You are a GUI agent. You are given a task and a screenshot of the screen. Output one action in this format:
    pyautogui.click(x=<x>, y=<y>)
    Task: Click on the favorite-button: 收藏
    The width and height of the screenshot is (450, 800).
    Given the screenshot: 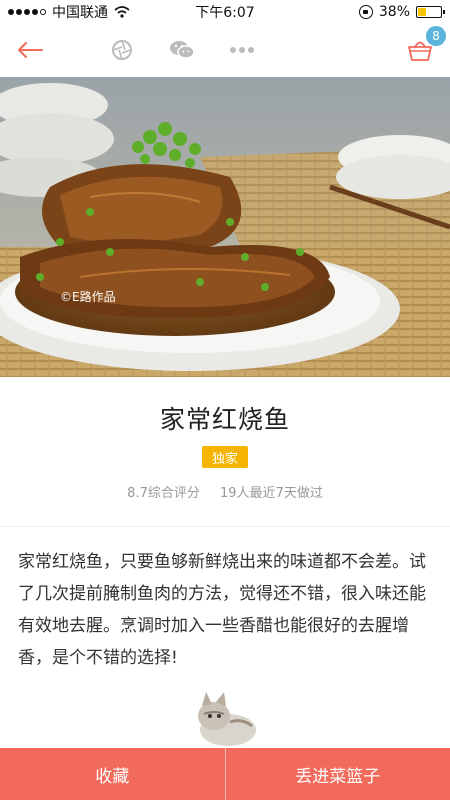 What is the action you would take?
    pyautogui.click(x=112, y=774)
    